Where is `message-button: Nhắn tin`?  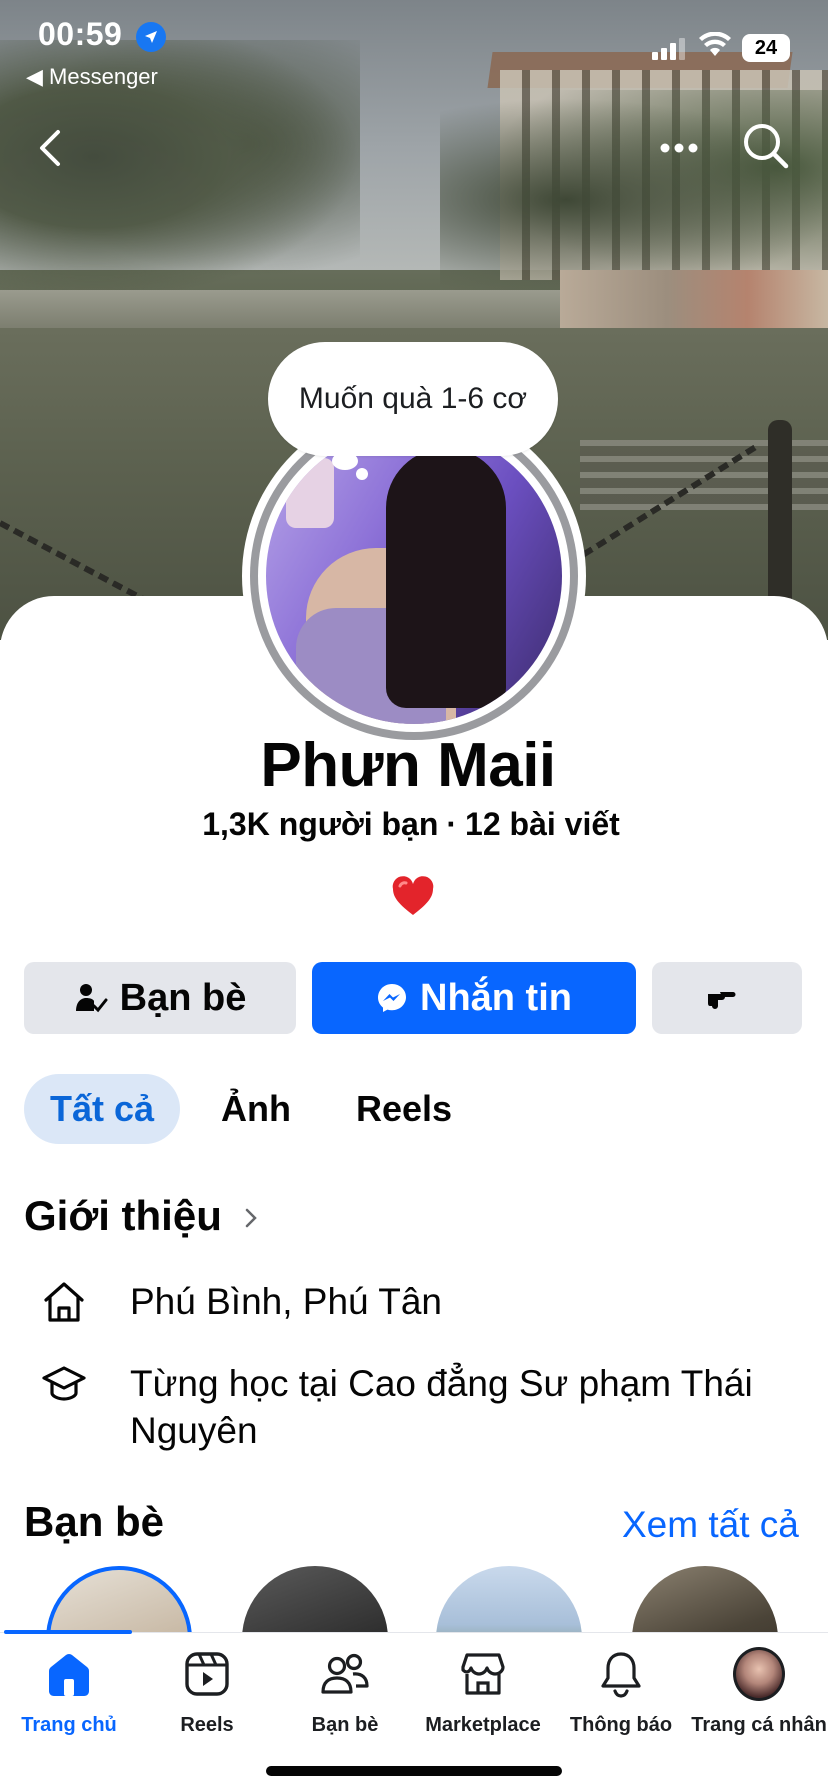
message-button: Nhắn tin is located at coordinates (474, 998).